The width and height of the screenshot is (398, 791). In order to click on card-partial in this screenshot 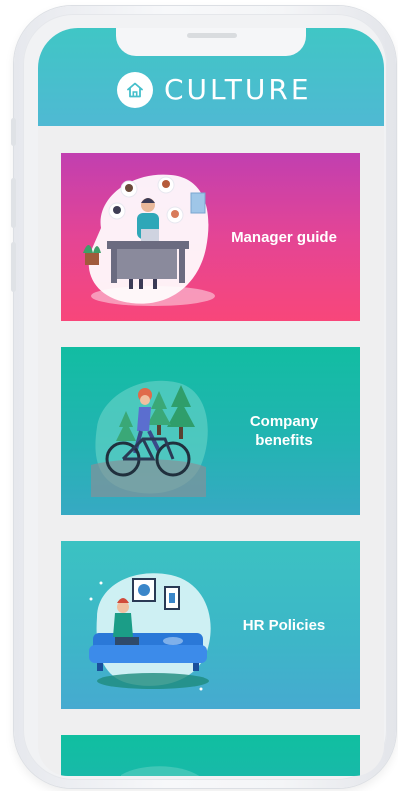, I will do `click(210, 755)`.